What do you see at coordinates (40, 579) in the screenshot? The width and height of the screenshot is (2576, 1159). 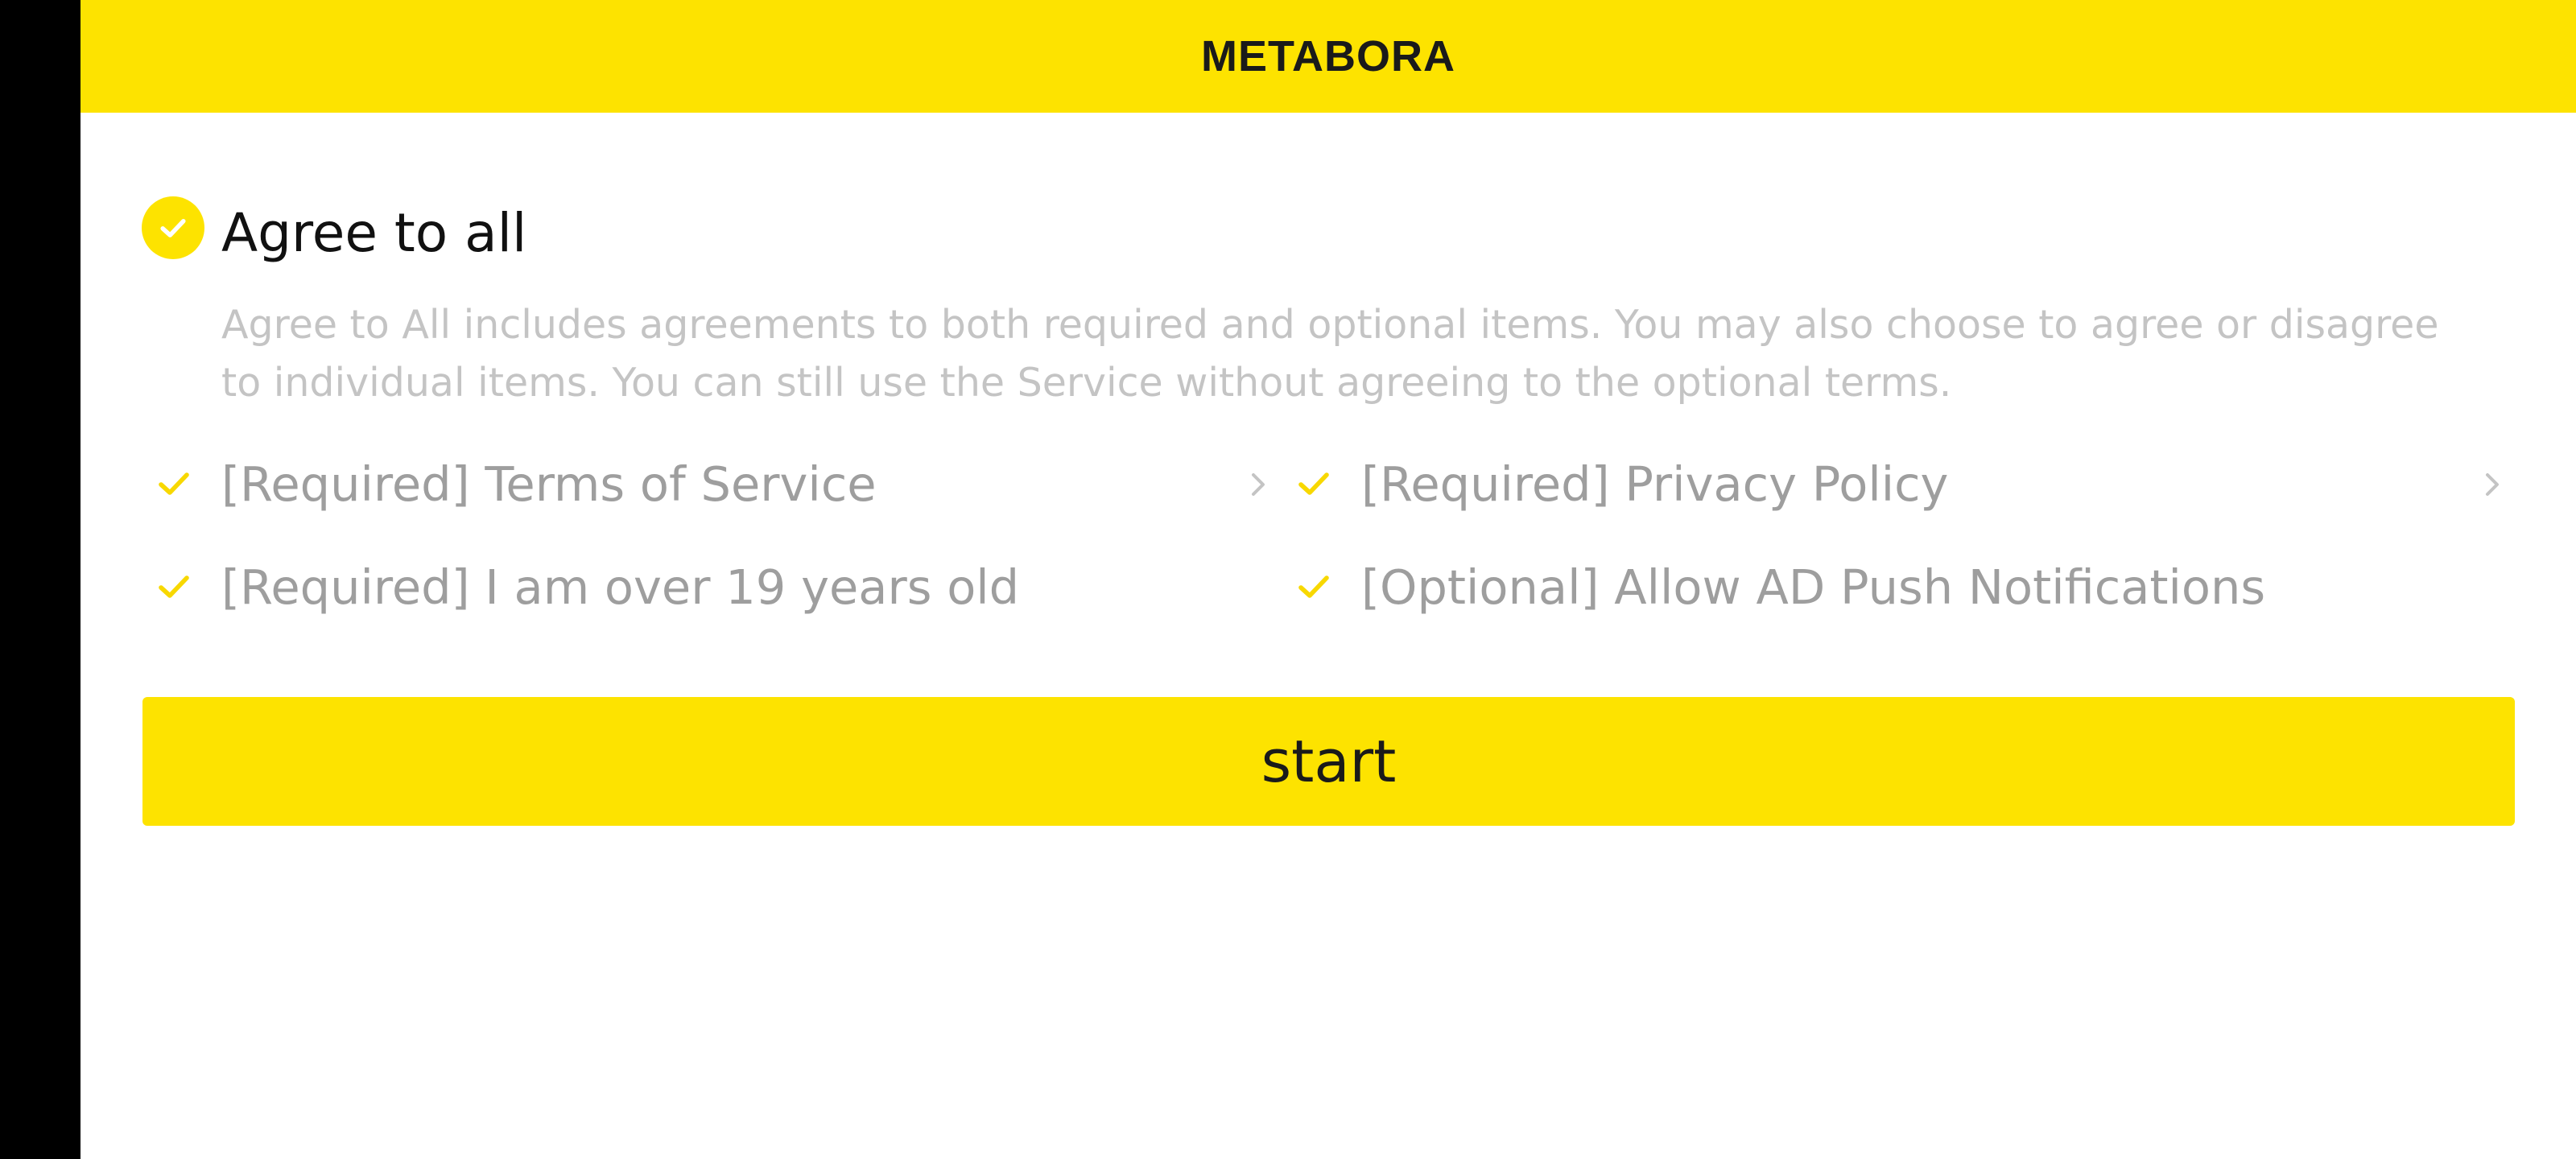 I see `left-bar` at bounding box center [40, 579].